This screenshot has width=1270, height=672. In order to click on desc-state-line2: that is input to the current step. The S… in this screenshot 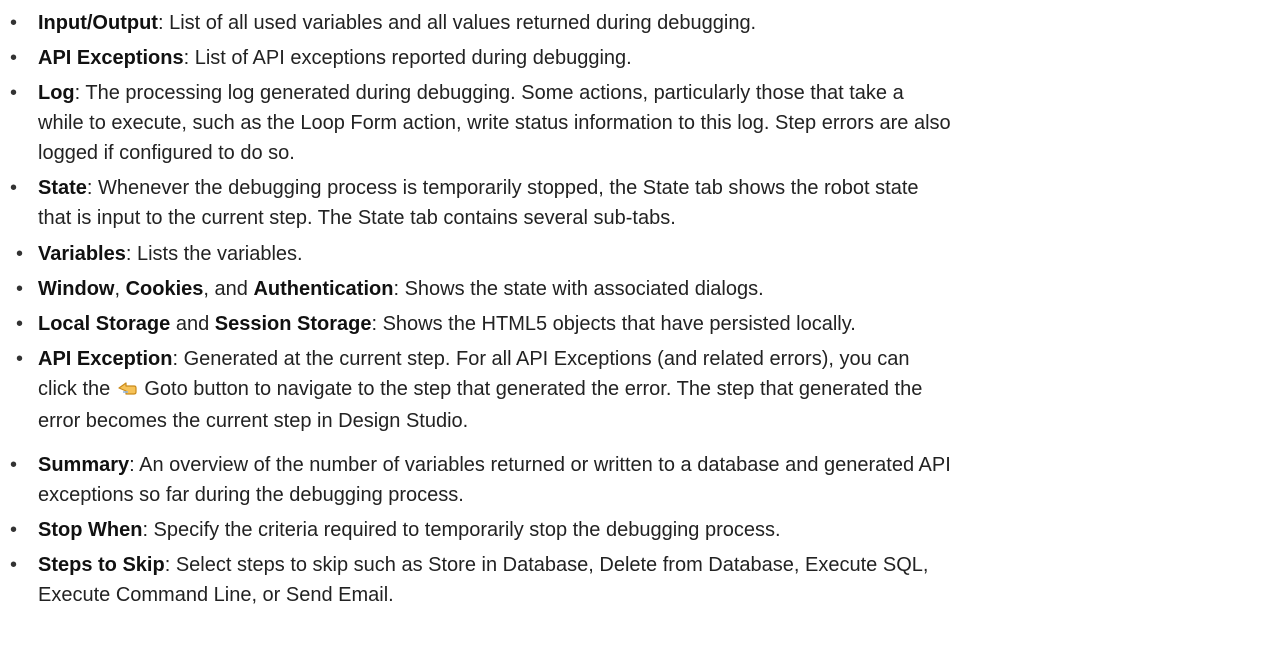, I will do `click(357, 218)`.